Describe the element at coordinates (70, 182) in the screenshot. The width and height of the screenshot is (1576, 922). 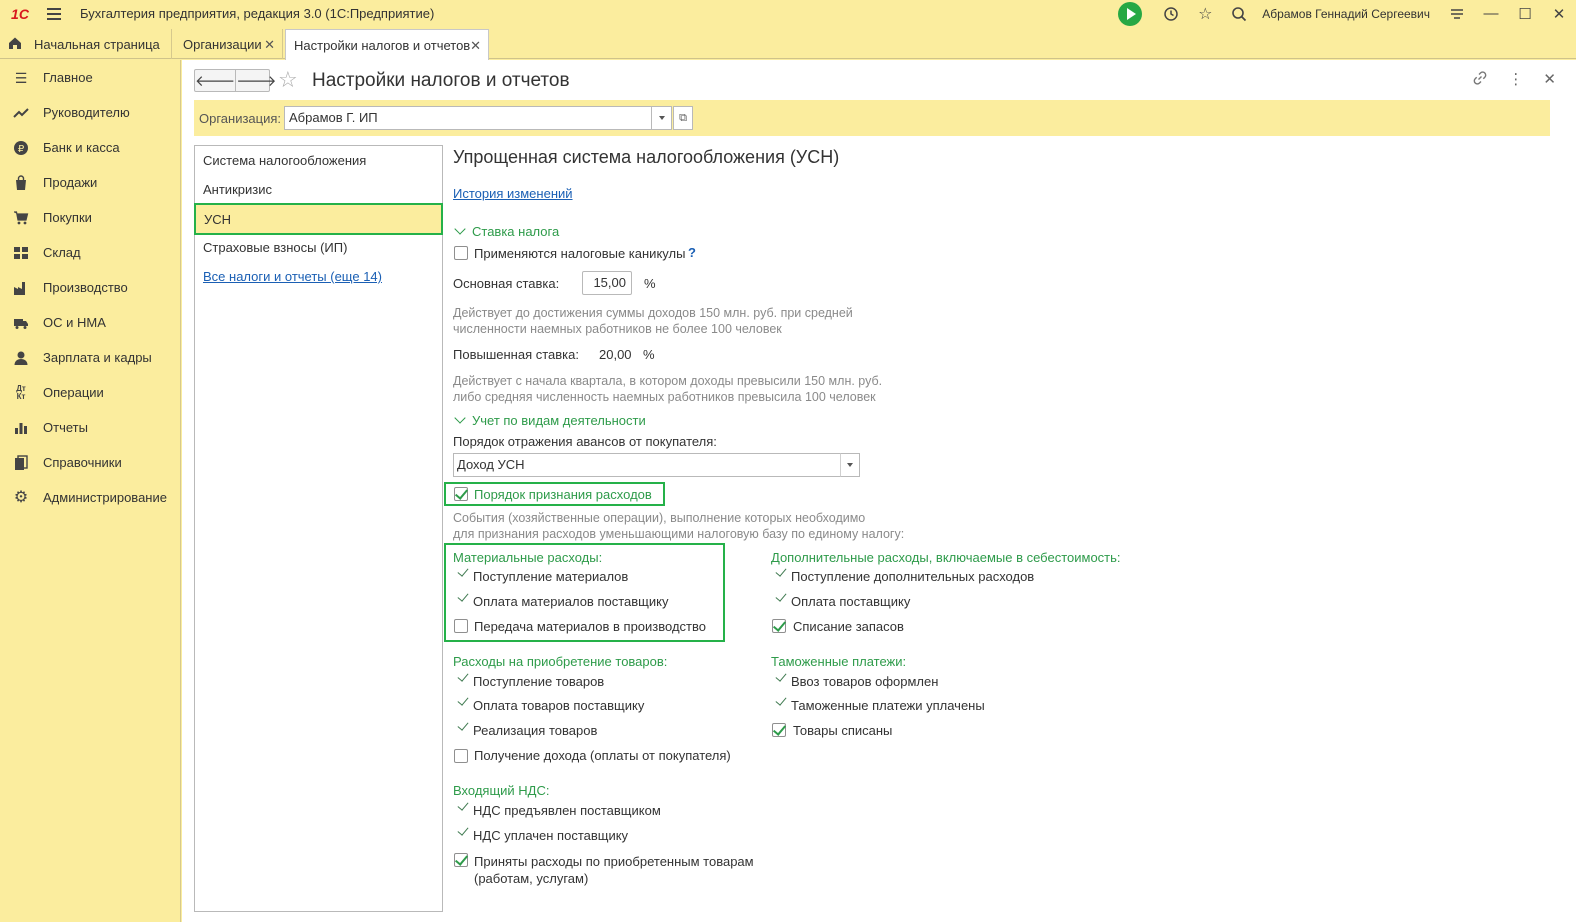
I see `sidebar-item-label: Продажи` at that location.